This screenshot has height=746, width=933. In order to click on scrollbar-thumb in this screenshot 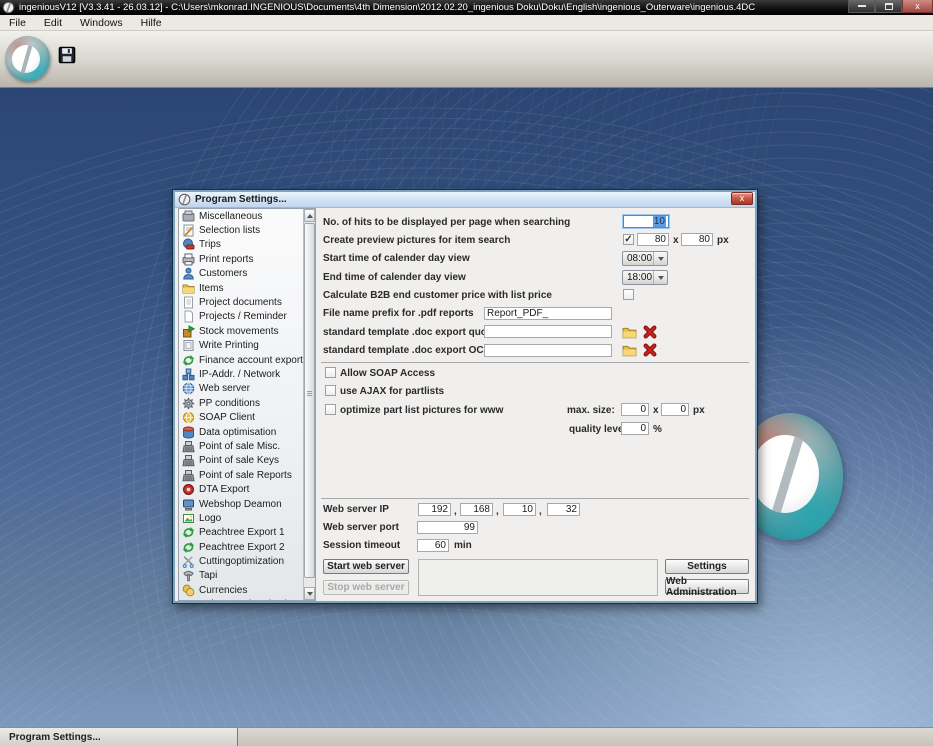, I will do `click(309, 400)`.